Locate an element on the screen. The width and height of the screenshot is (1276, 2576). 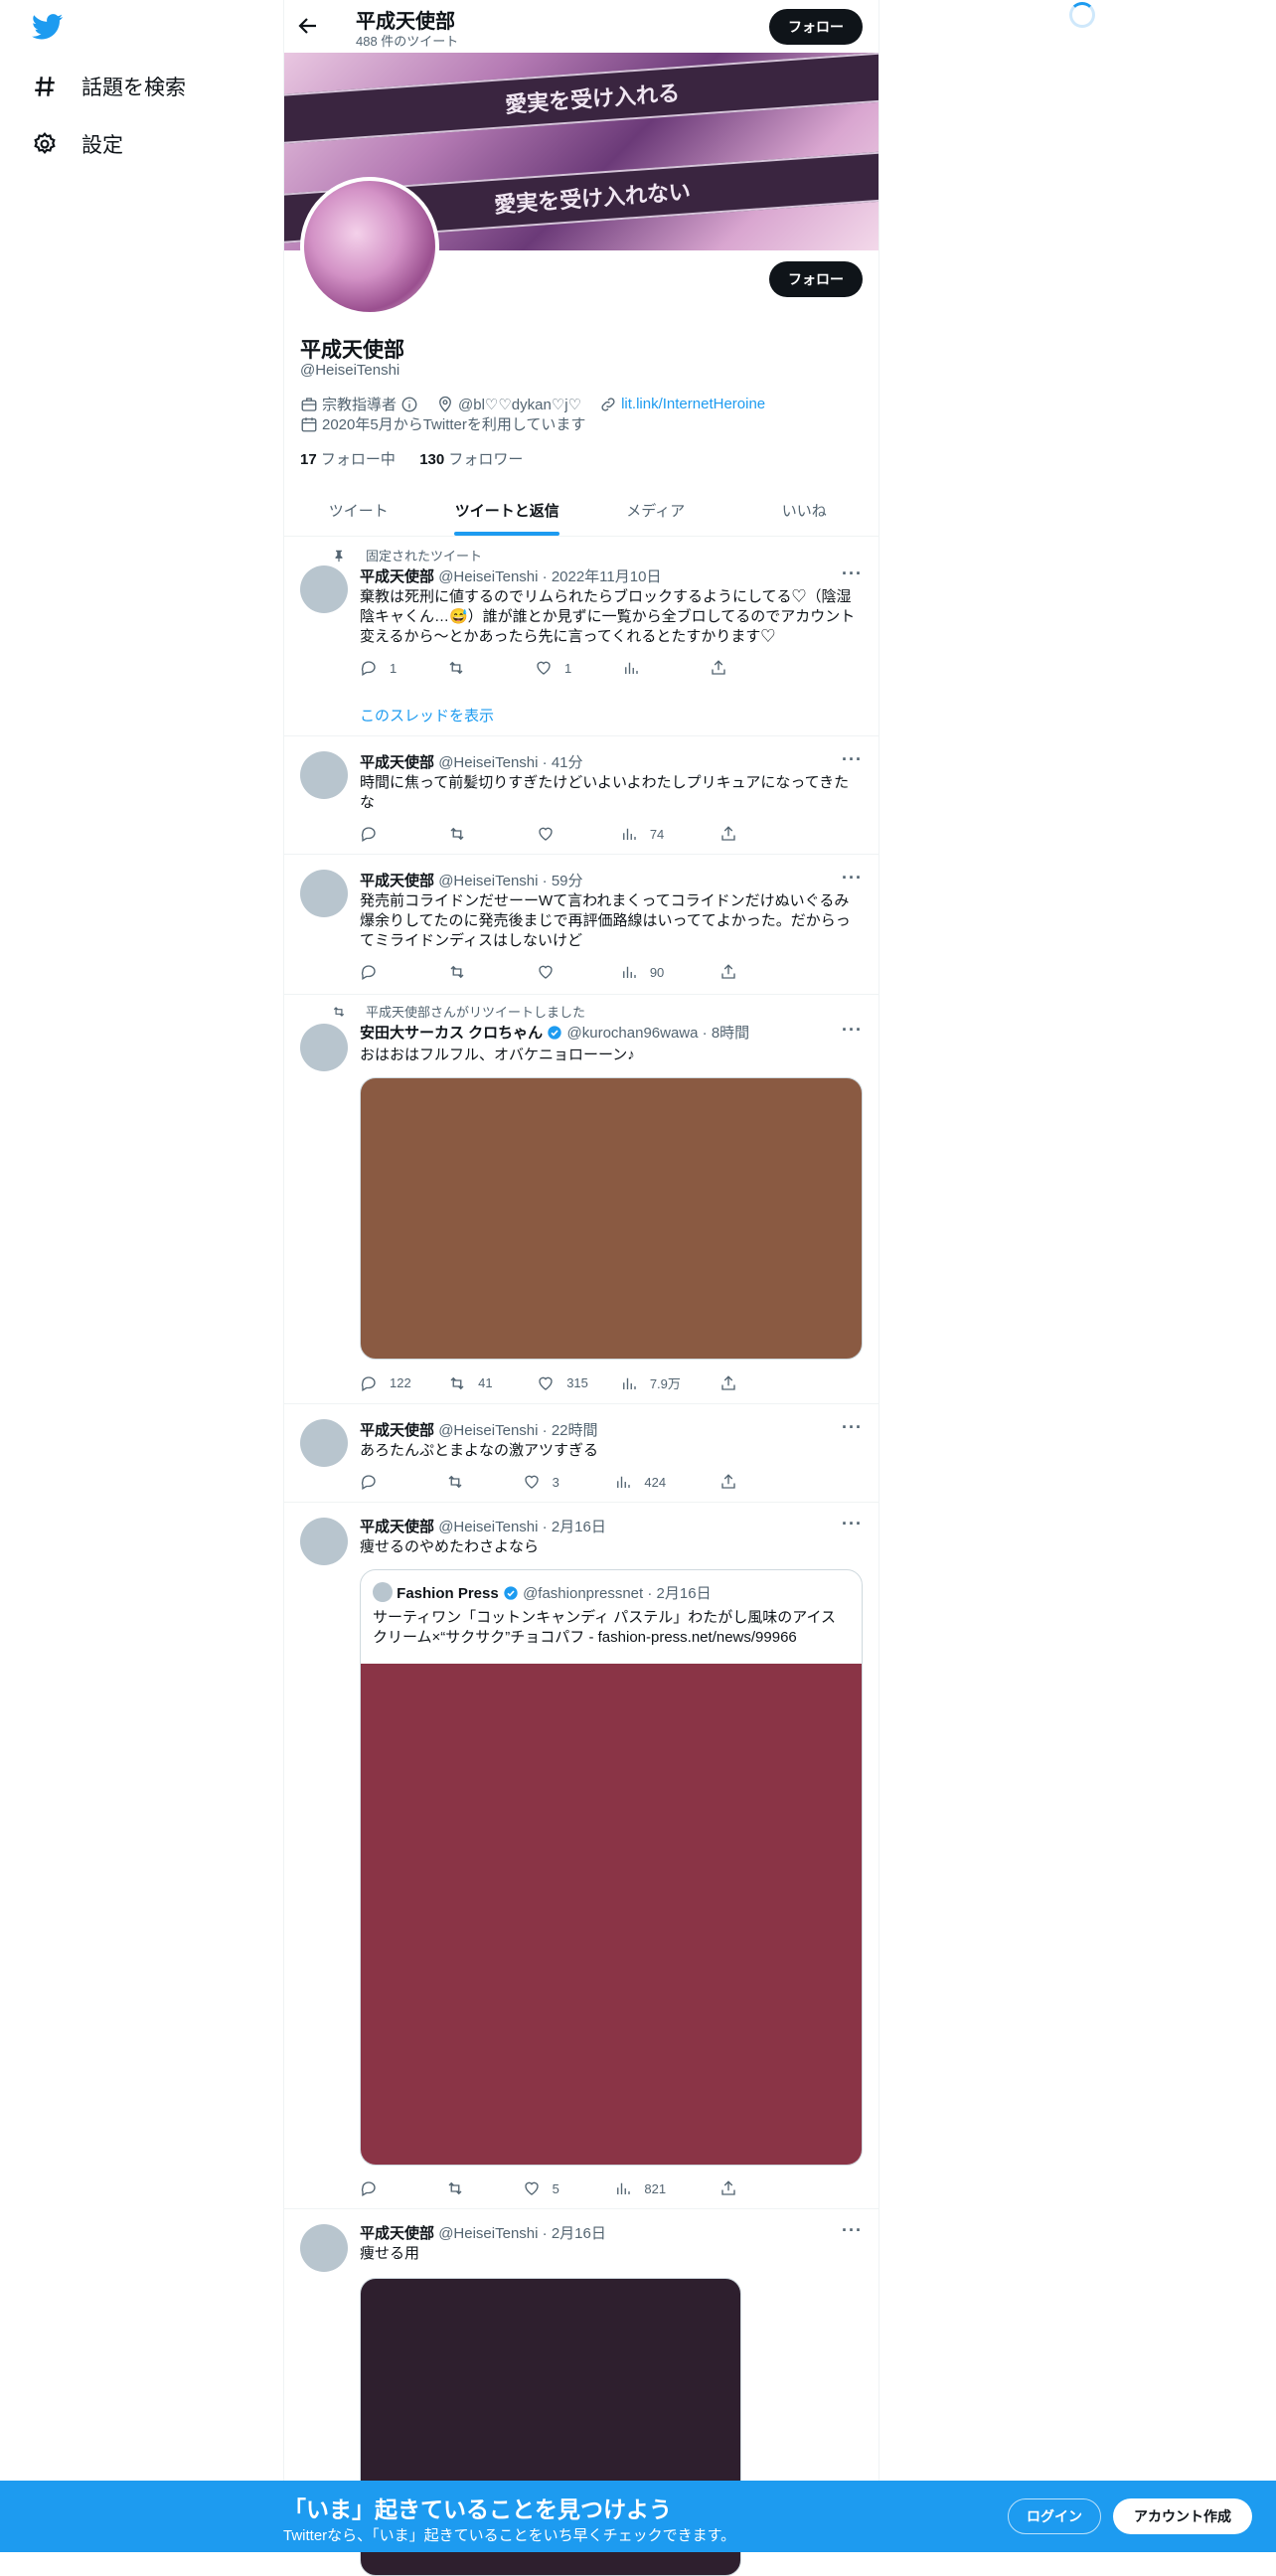
like-button: 5 is located at coordinates (569, 2188).